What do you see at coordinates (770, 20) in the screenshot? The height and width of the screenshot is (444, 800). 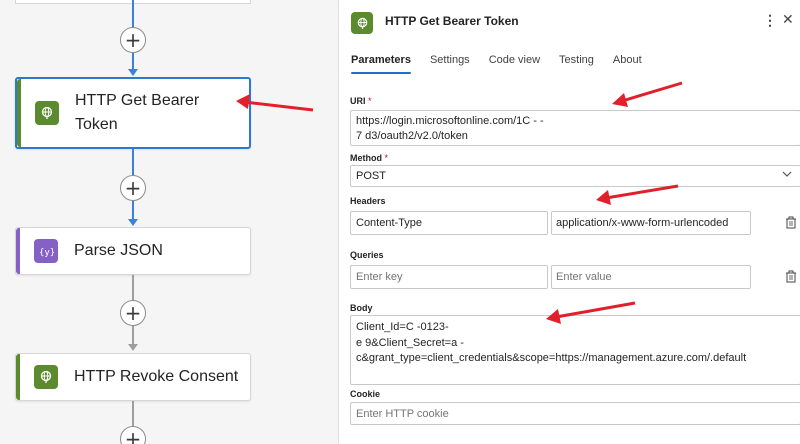 I see `more-options-icon: ⋮` at bounding box center [770, 20].